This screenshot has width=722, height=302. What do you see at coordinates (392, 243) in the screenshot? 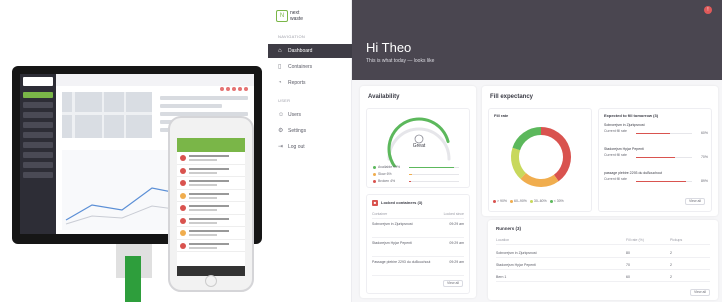
I see `row-name: Stadorejsm Hpjar Pepenti` at bounding box center [392, 243].